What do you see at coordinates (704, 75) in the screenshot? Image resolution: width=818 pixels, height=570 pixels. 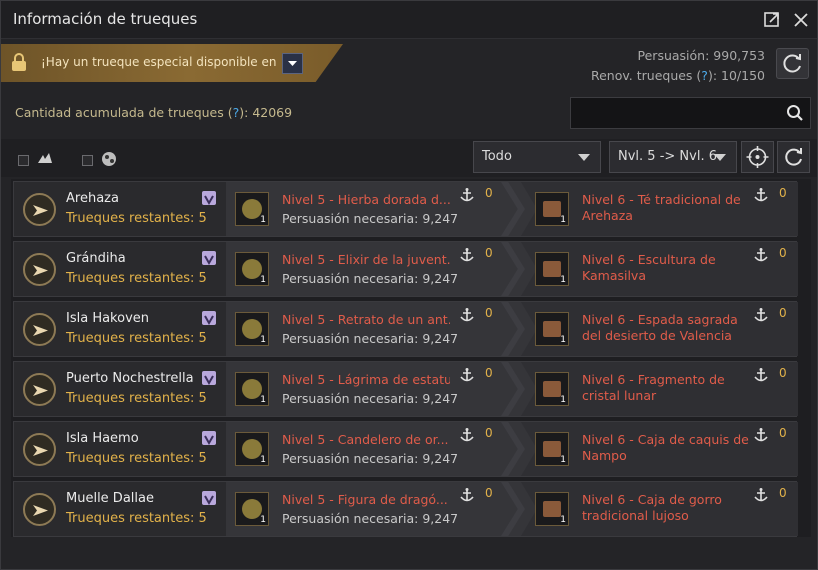 I see `renov-help-icon: ?` at bounding box center [704, 75].